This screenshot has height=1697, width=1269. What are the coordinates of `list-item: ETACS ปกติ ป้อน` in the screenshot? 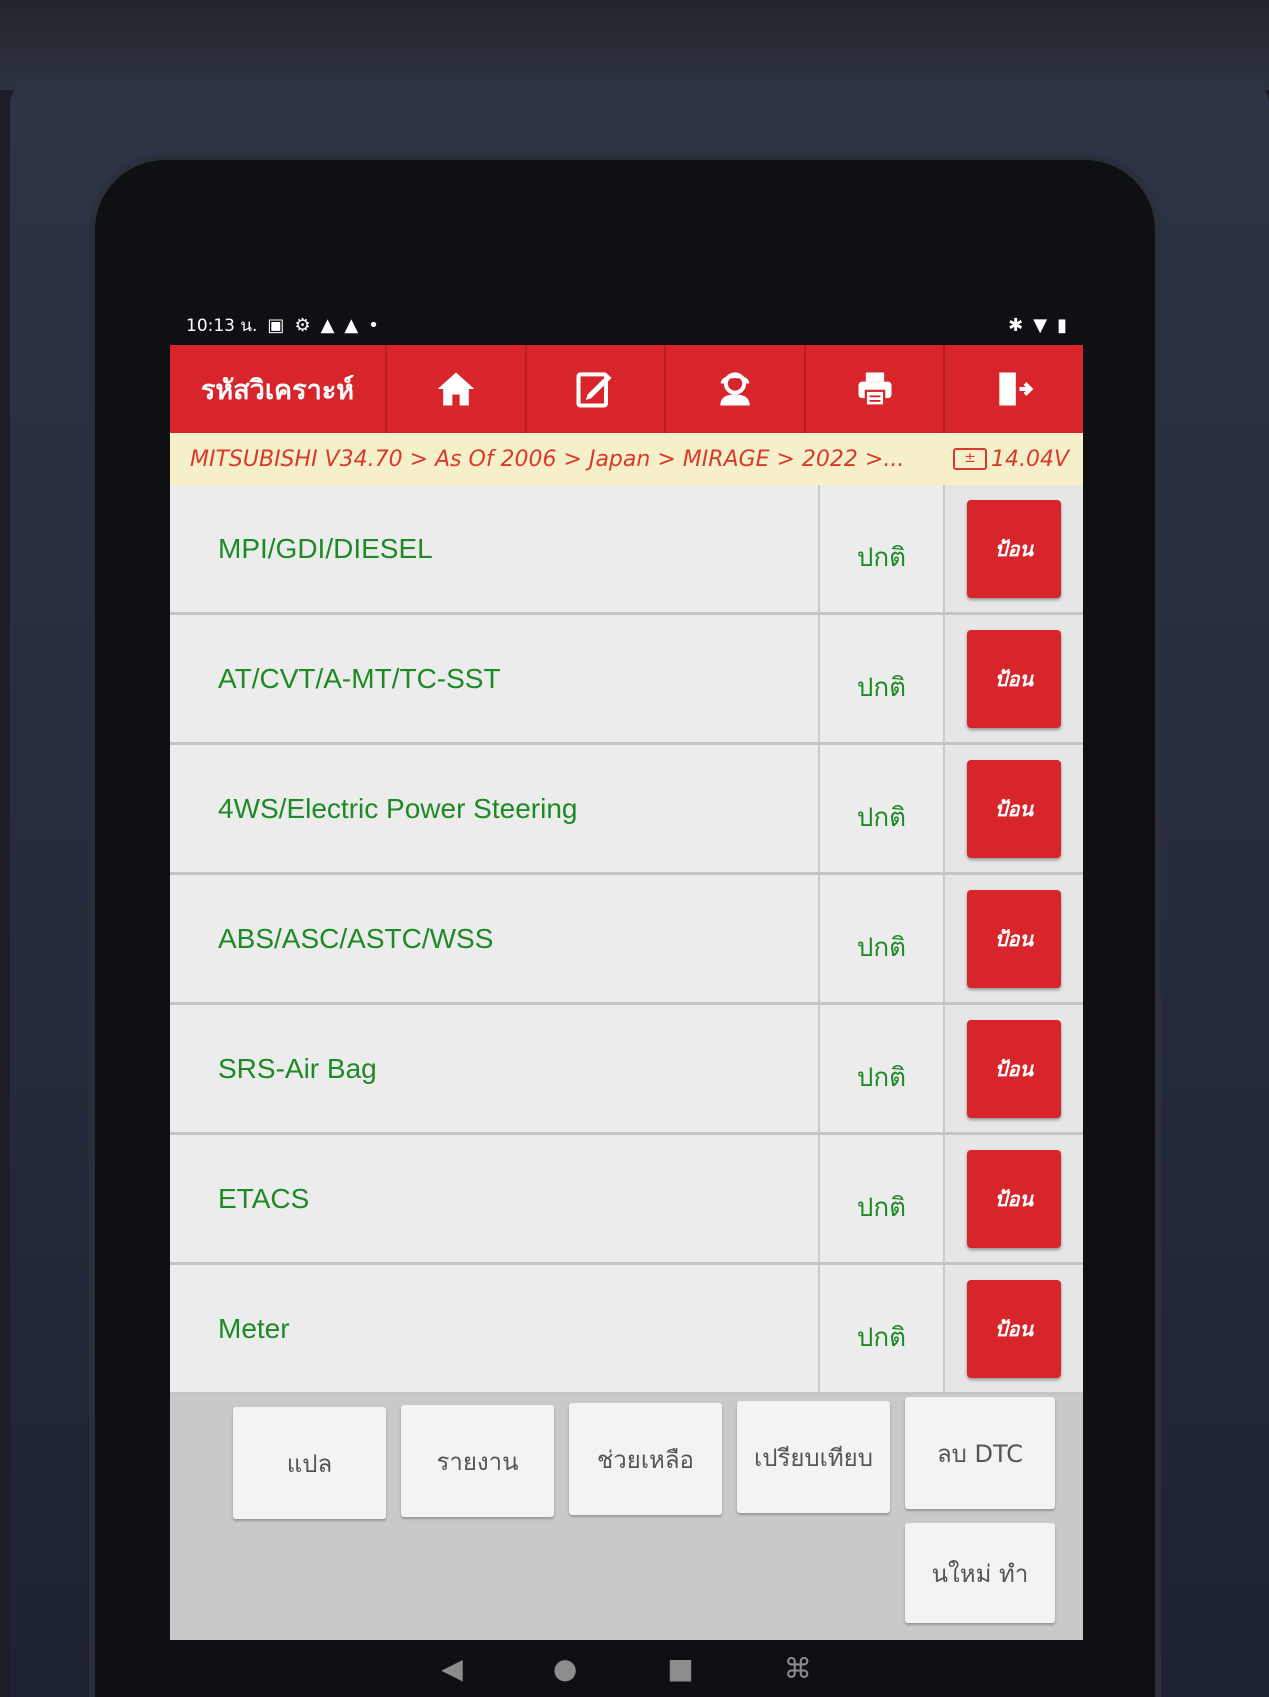 It's located at (626, 1200).